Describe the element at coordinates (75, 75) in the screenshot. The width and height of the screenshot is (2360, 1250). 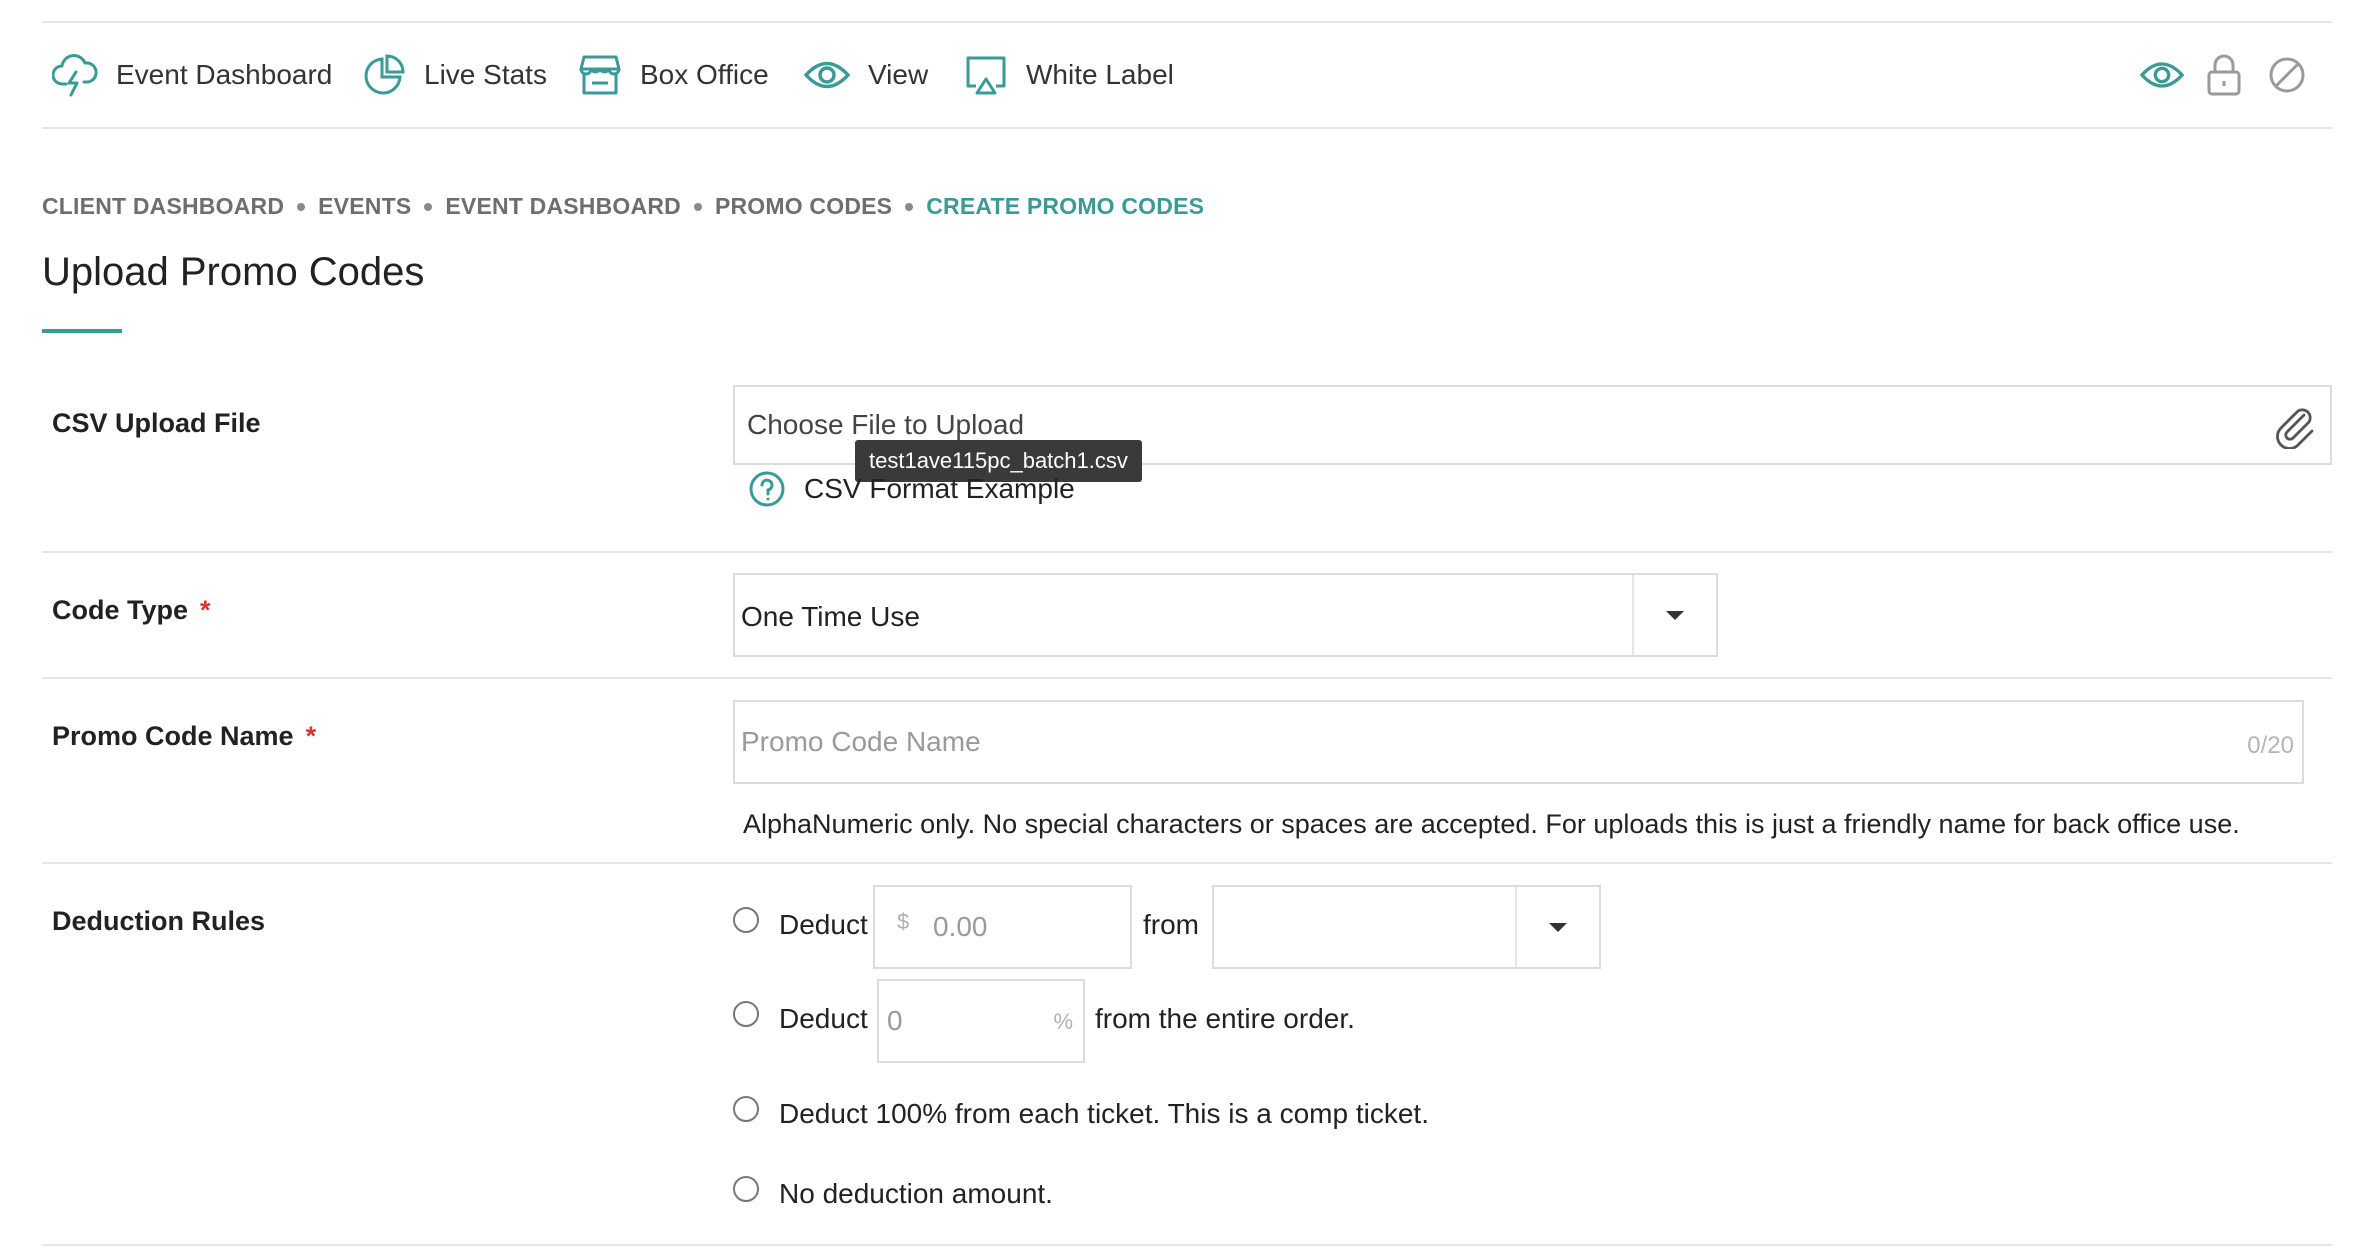
I see `lightning-cloud-icon` at that location.